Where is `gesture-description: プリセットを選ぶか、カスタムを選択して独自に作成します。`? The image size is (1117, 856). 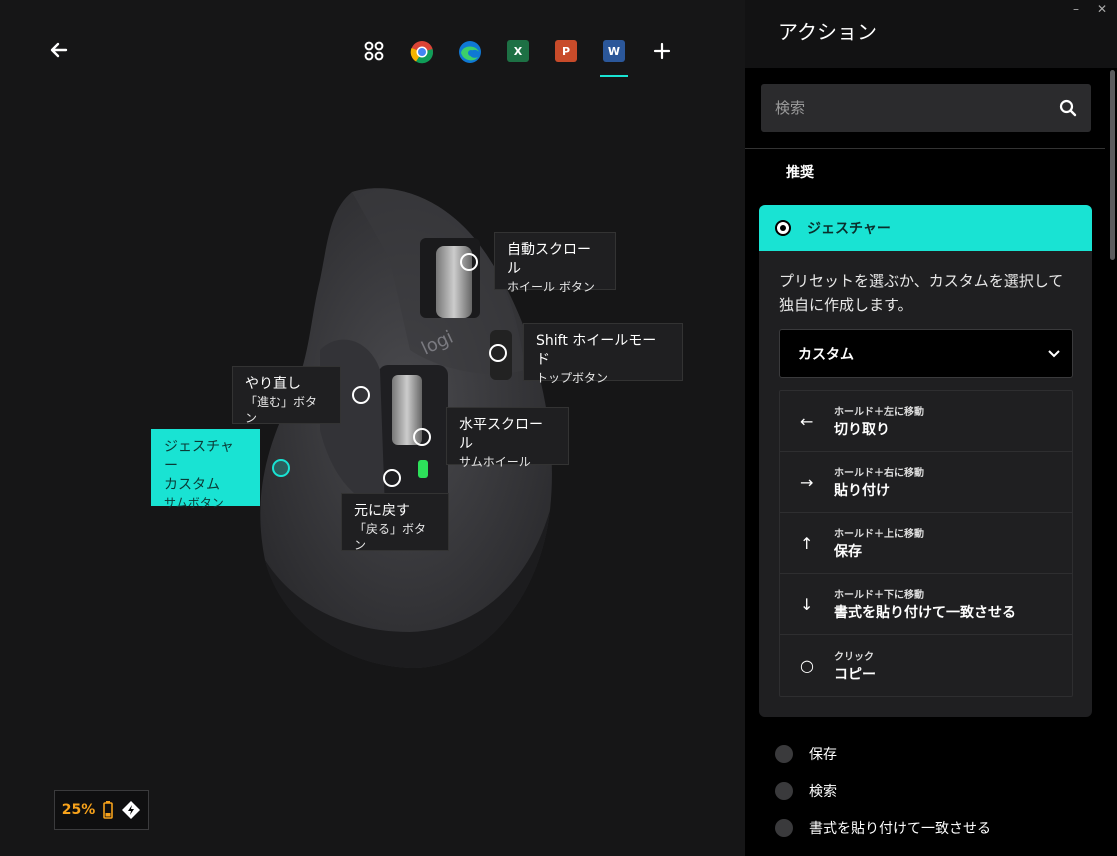
gesture-description: プリセットを選ぶか、カスタムを選択して独自に作成します。 is located at coordinates (921, 293).